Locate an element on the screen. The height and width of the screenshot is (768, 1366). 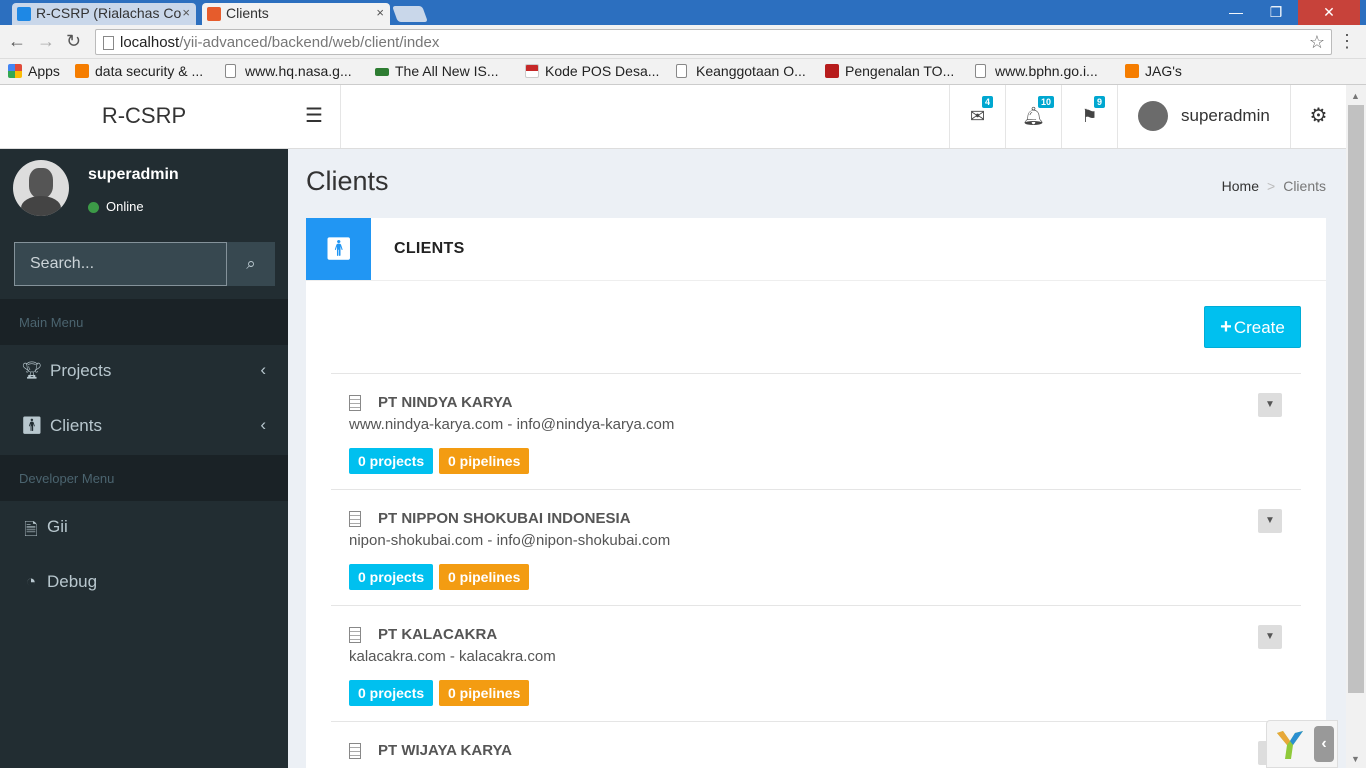
browser-tab-rcsrp: R-CSRP (Rialachas Co × is located at coordinates (104, 14).